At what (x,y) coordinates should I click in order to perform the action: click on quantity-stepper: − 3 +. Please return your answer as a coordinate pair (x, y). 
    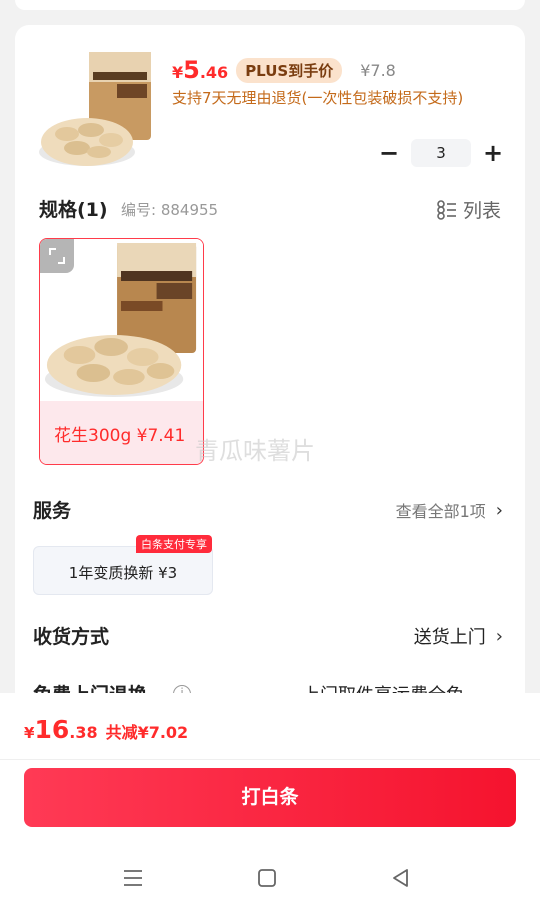
    Looking at the image, I should click on (441, 153).